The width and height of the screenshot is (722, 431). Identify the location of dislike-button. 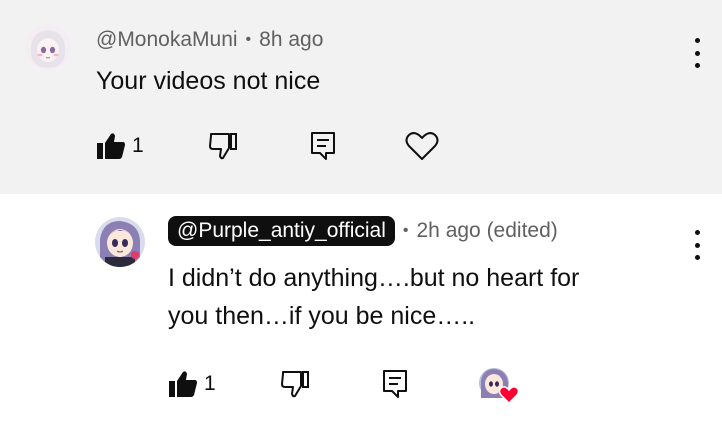
(223, 146).